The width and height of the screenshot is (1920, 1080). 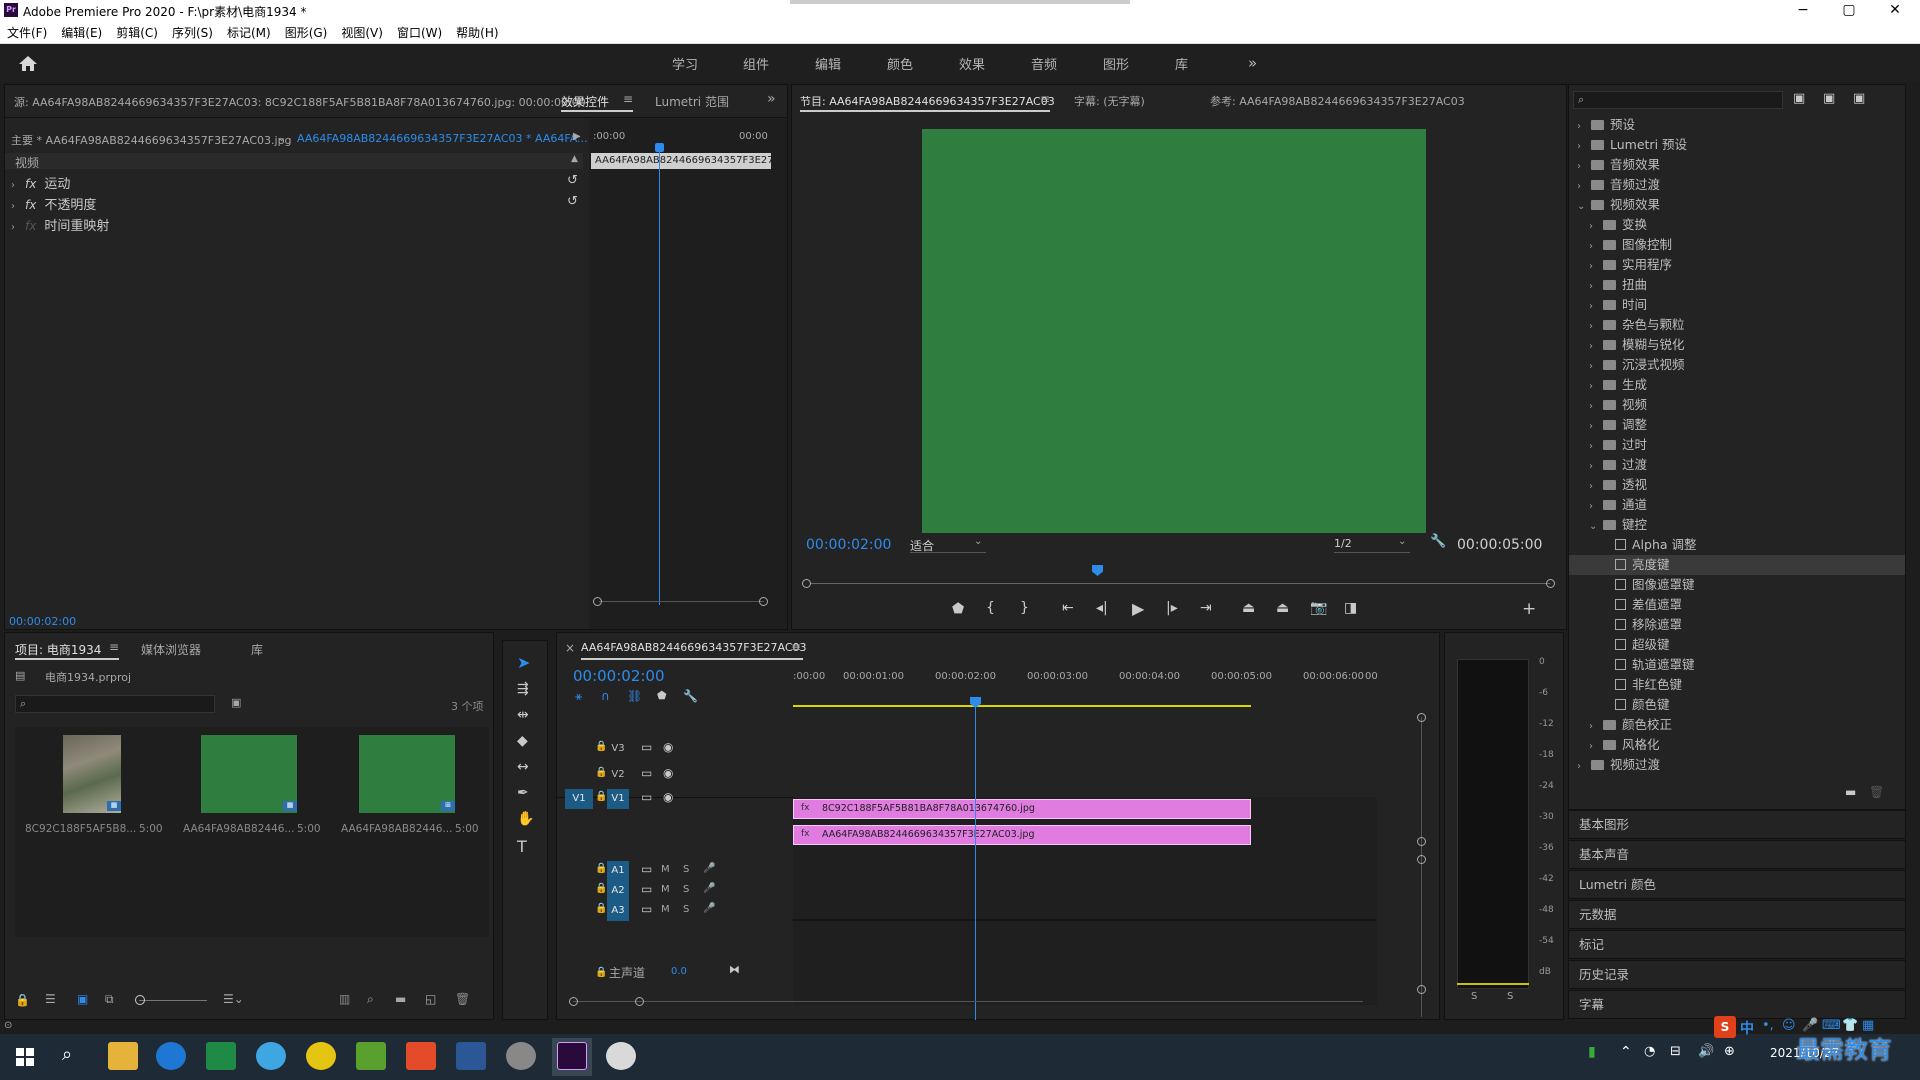 What do you see at coordinates (1725, 1027) in the screenshot?
I see `sogou-ime-icon: S` at bounding box center [1725, 1027].